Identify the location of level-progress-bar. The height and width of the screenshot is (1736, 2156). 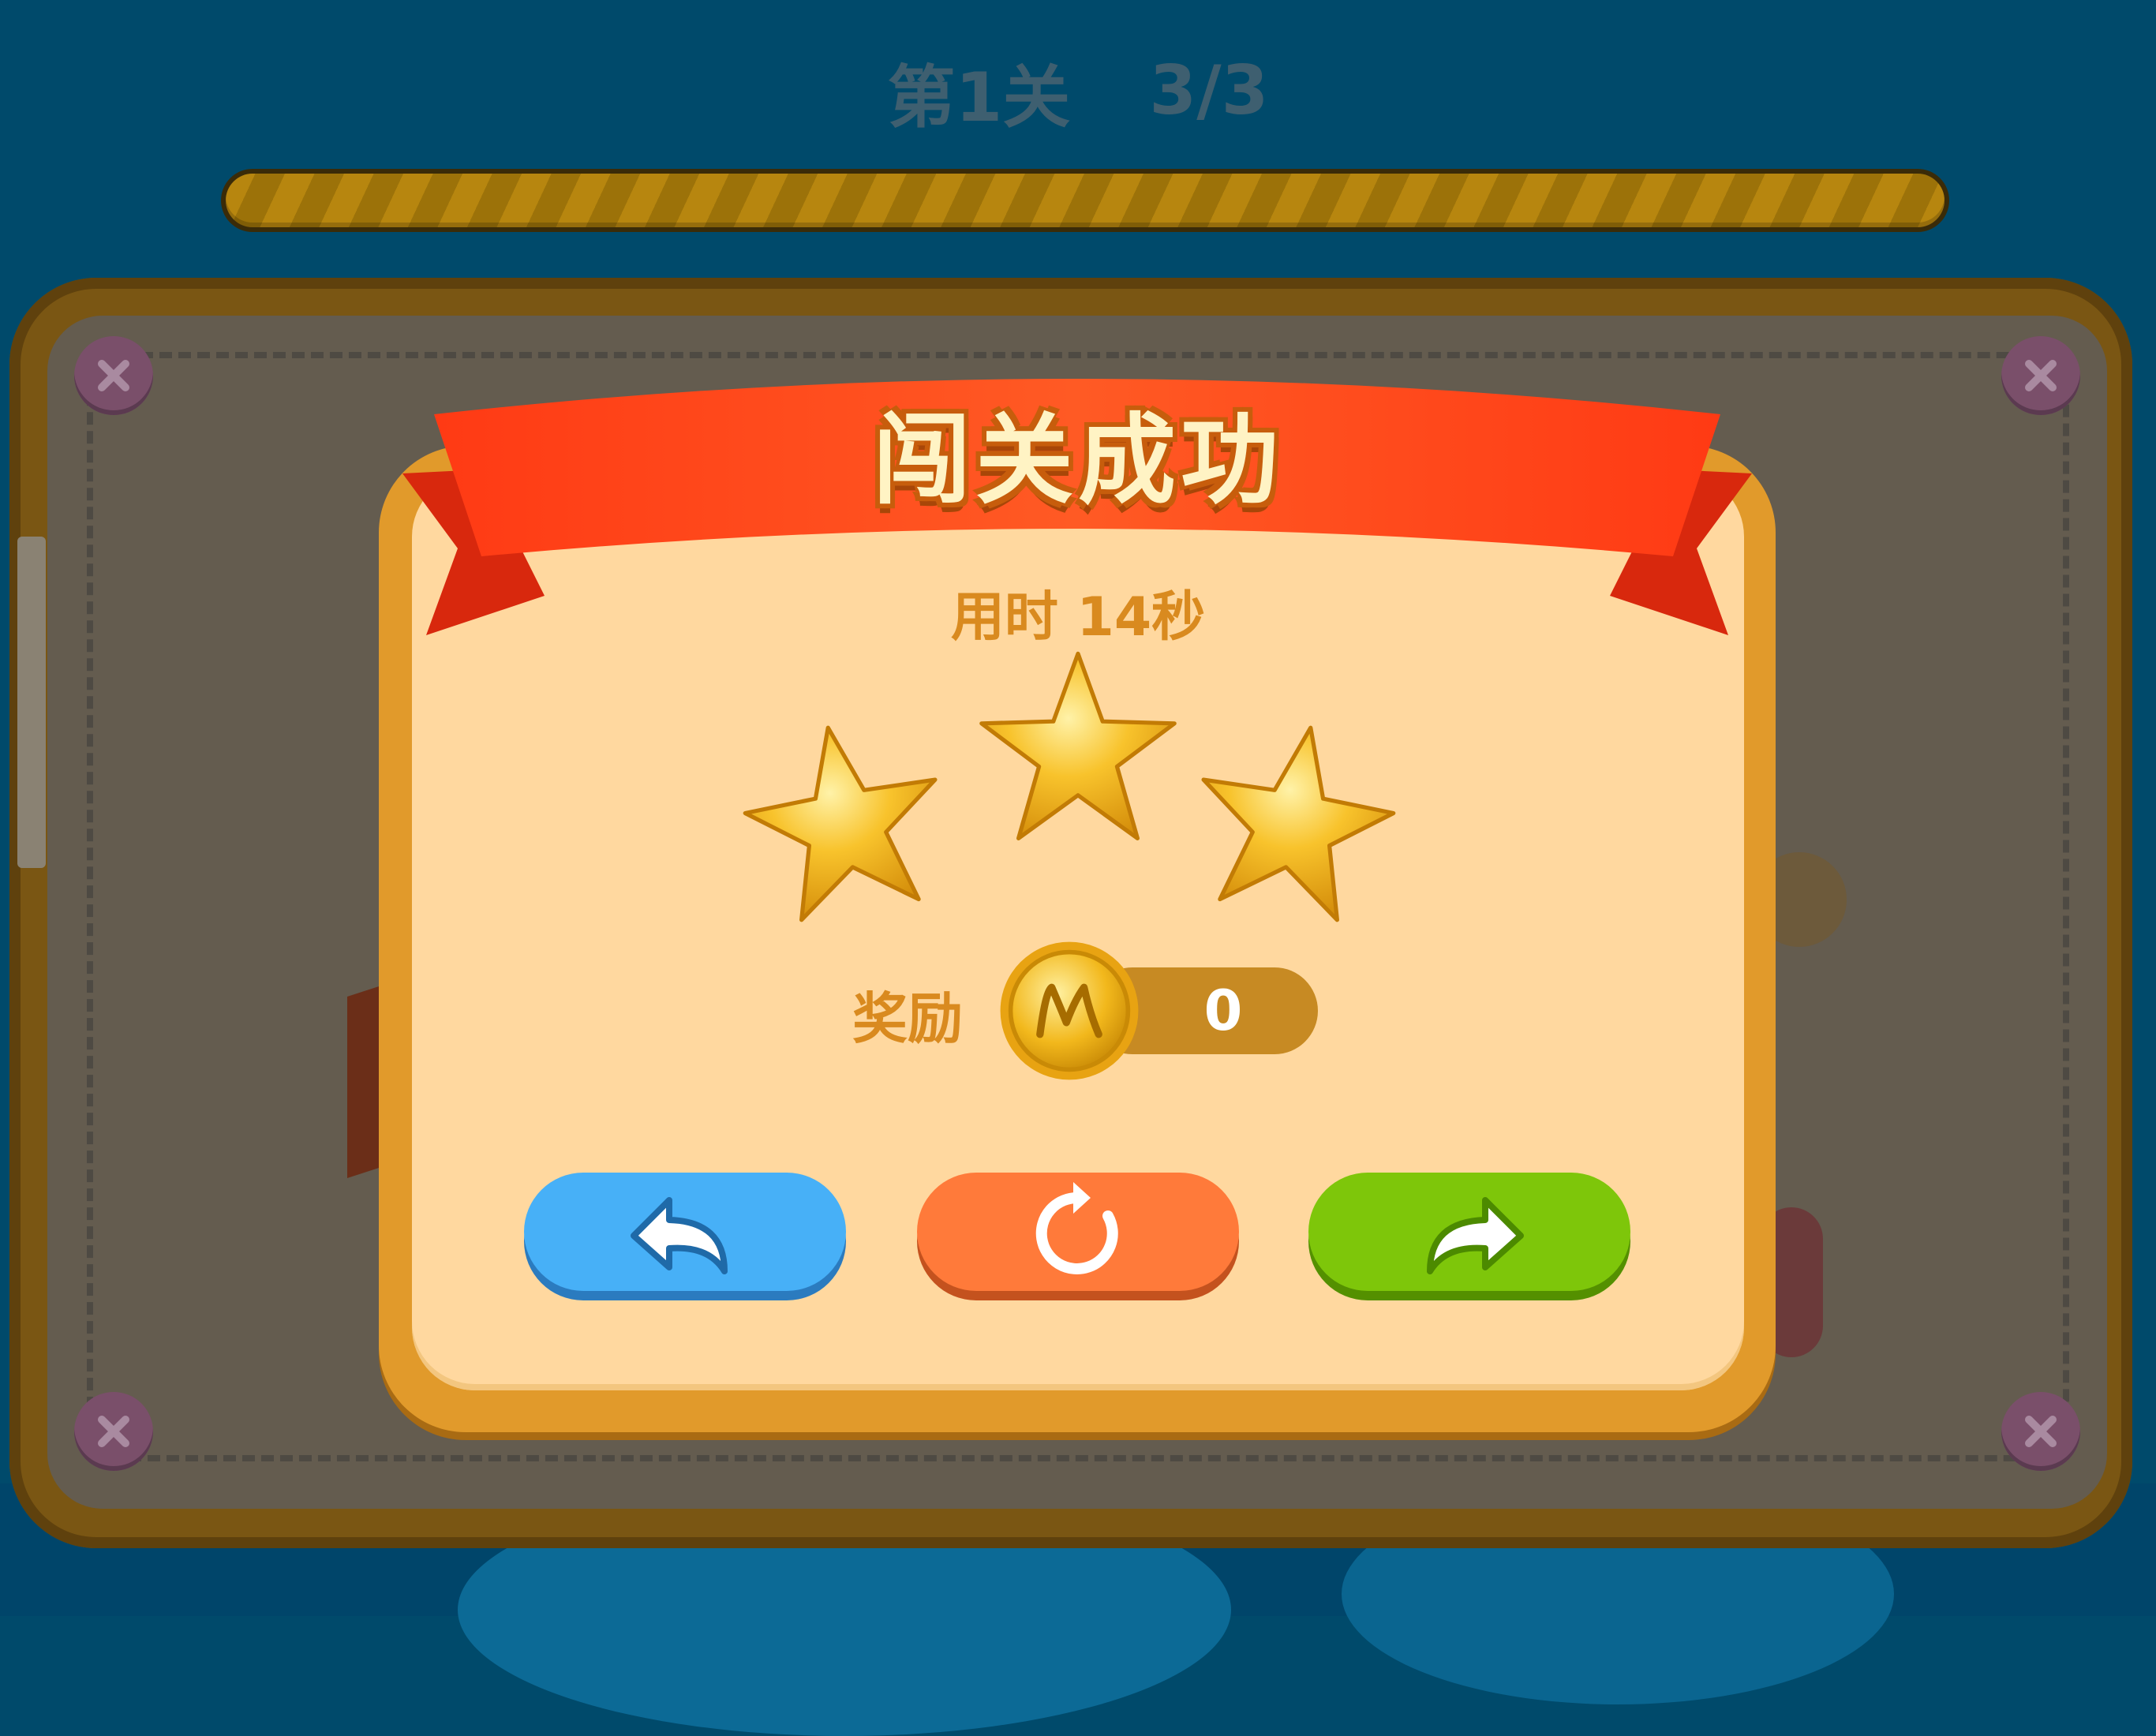
(1085, 200).